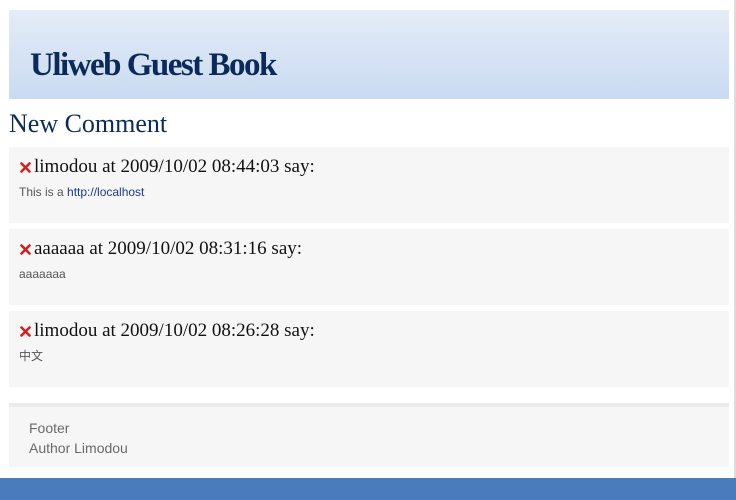 The height and width of the screenshot is (500, 736). I want to click on site-title: Uliweb Guest Book, so click(153, 65).